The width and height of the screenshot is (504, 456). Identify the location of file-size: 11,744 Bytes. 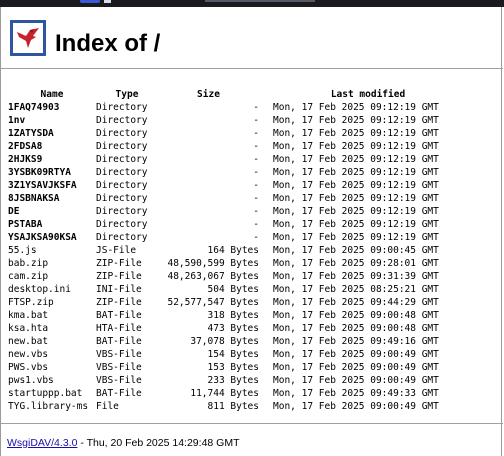
(224, 393).